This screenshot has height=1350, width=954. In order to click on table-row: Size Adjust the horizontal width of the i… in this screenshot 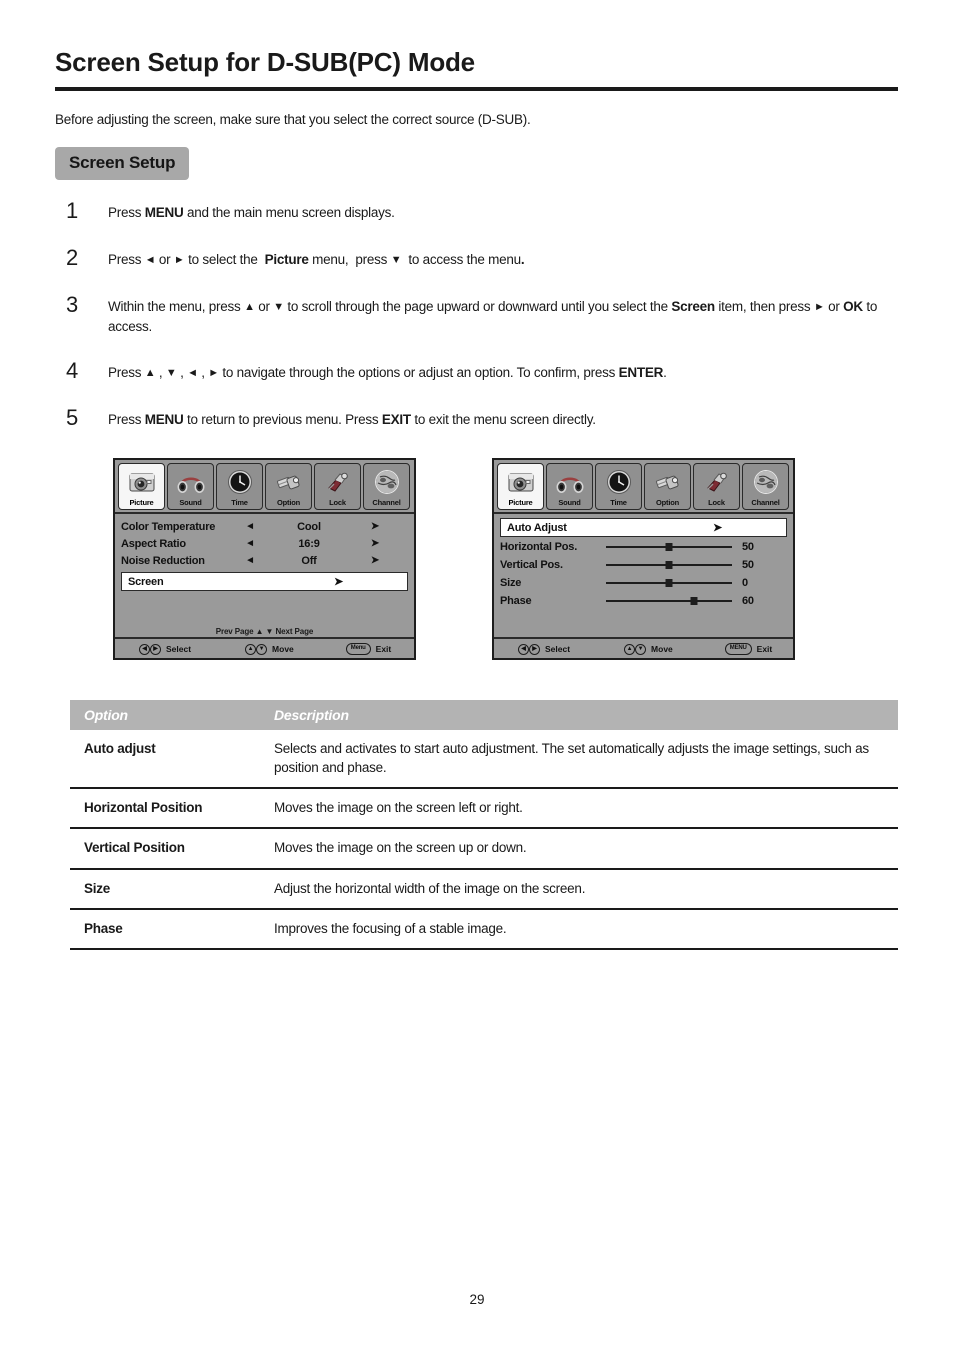, I will do `click(484, 888)`.